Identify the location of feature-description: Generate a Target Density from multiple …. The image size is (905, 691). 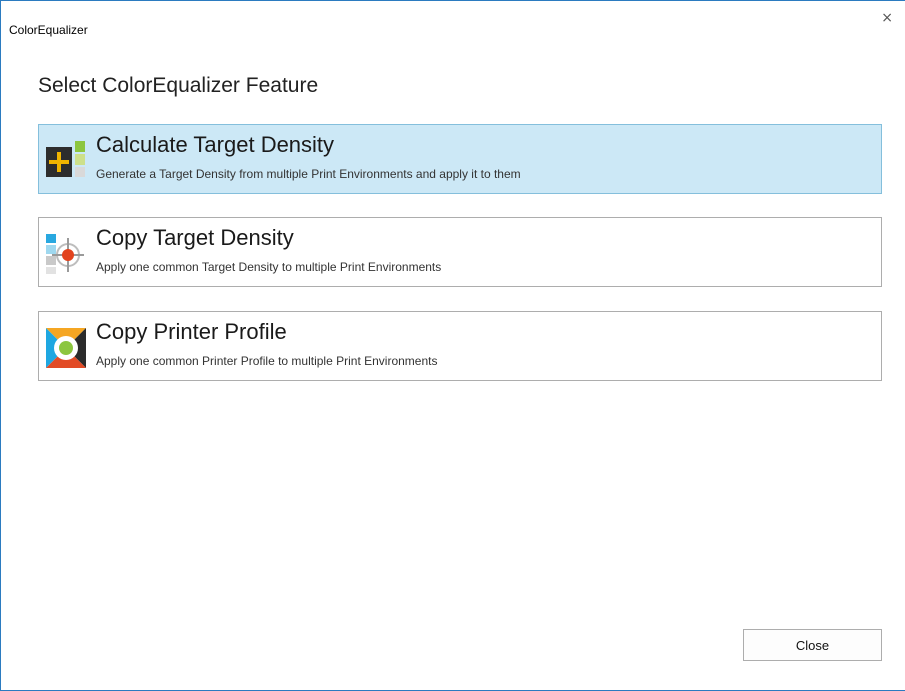
(308, 174).